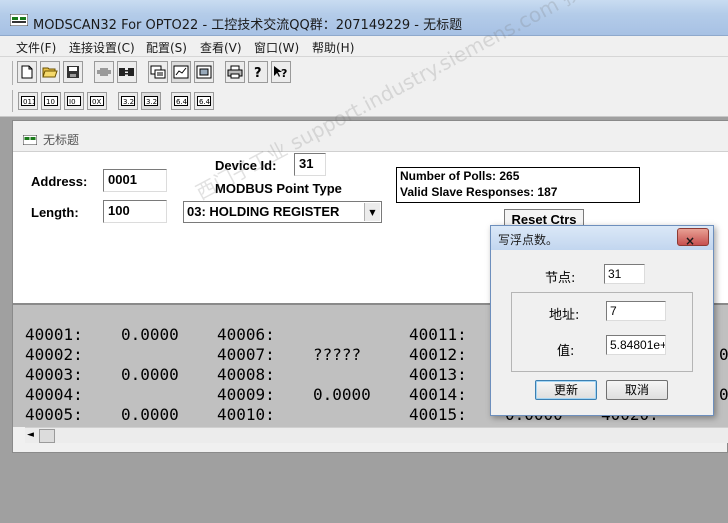 Image resolution: width=728 pixels, height=523 pixels. I want to click on document-icon, so click(30, 140).